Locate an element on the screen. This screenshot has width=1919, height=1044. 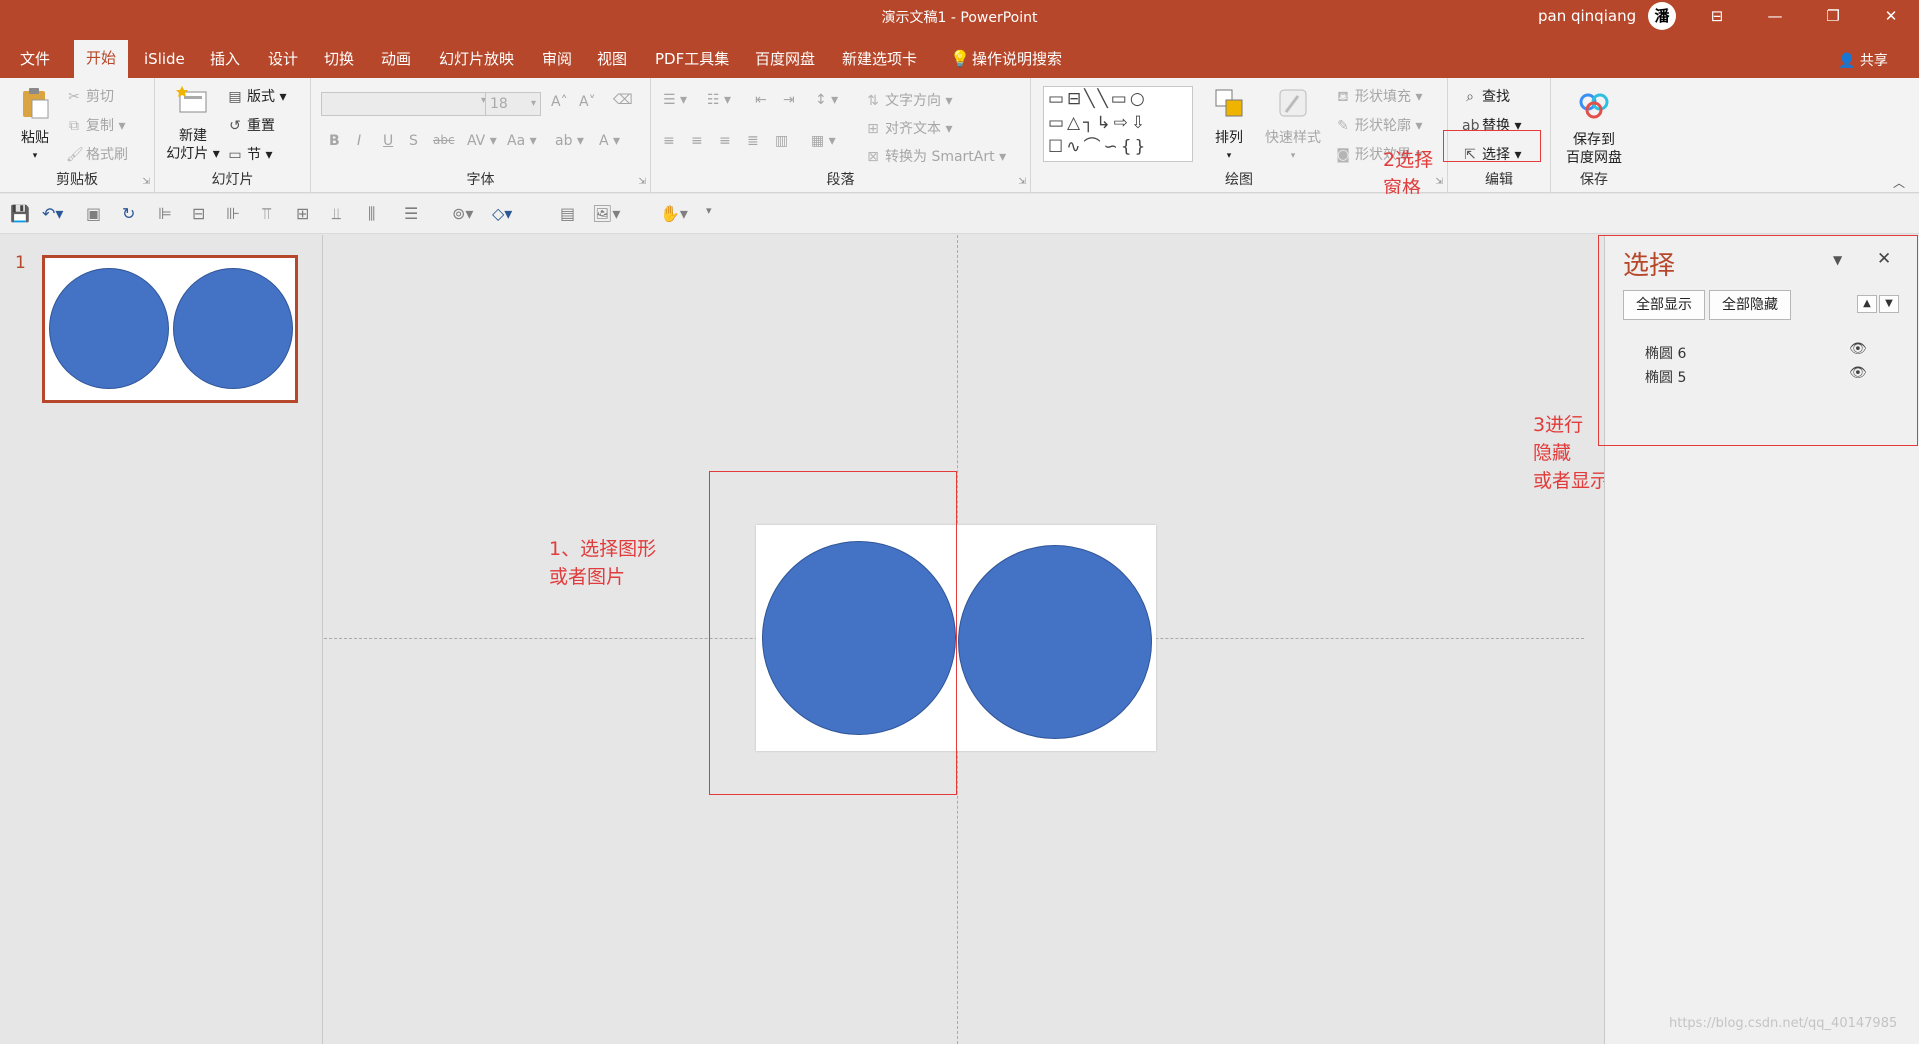
convert-smartart-button: ⊠ 转换为 SmartArt ▾ is located at coordinates (935, 156).